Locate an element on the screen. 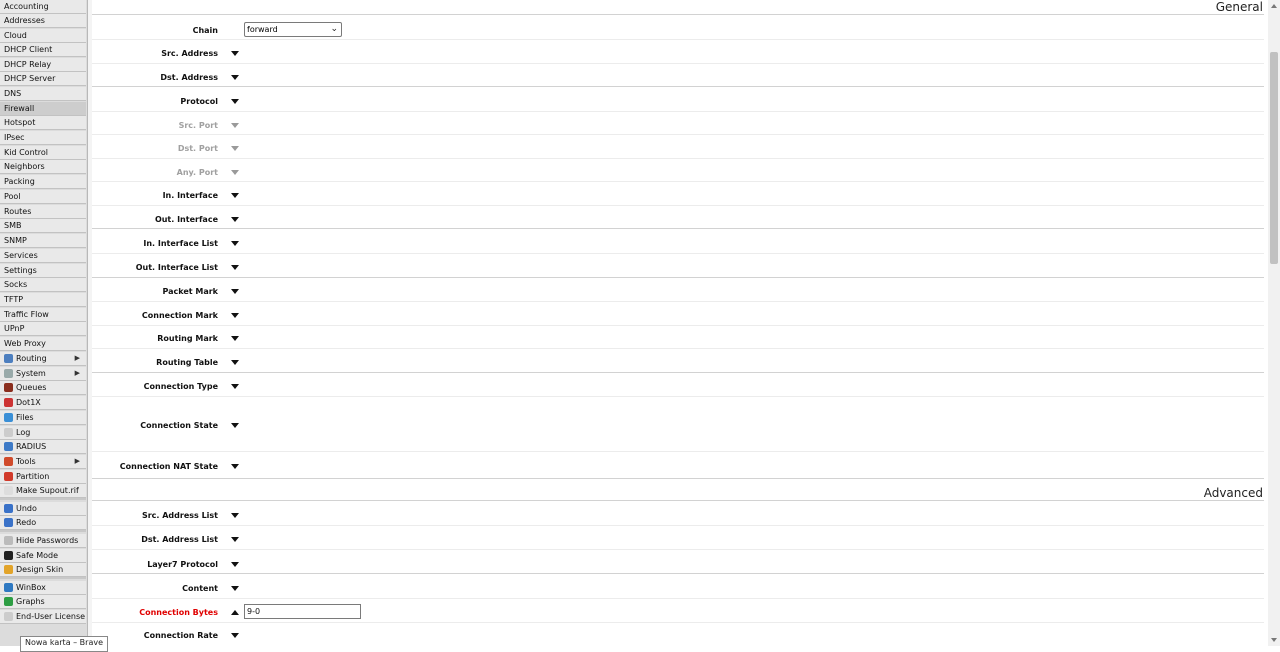  sidebar-item-snmp: SNMP is located at coordinates (43, 241).